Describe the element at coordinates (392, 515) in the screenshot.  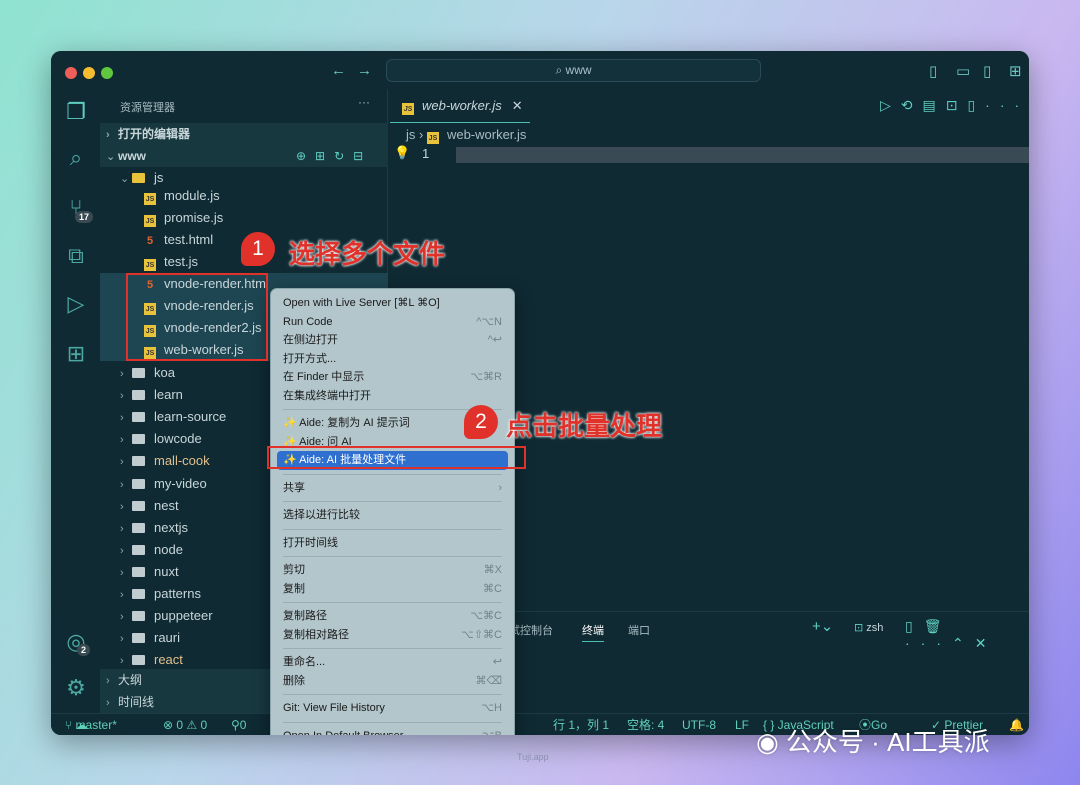
I see `menu-item: 选择以进行比较` at that location.